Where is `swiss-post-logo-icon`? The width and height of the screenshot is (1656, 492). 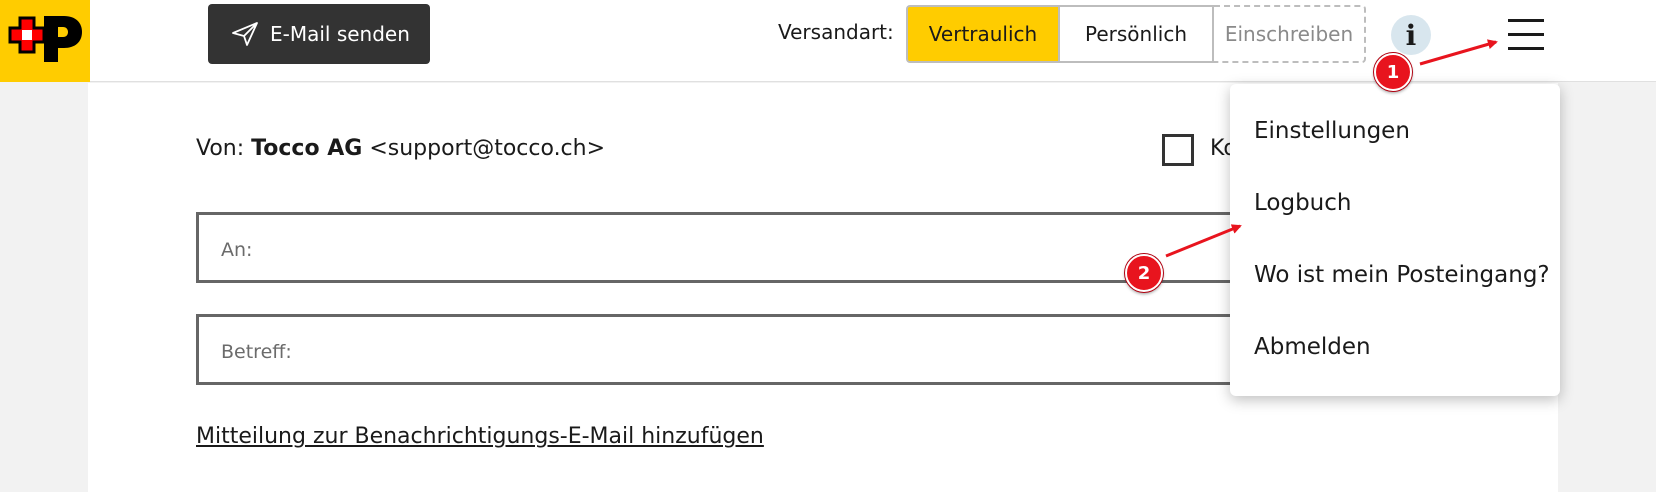 swiss-post-logo-icon is located at coordinates (45, 39).